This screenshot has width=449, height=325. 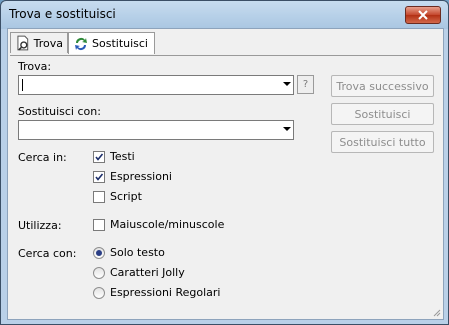 I want to click on search-with-label: Cerca con:, so click(x=47, y=253).